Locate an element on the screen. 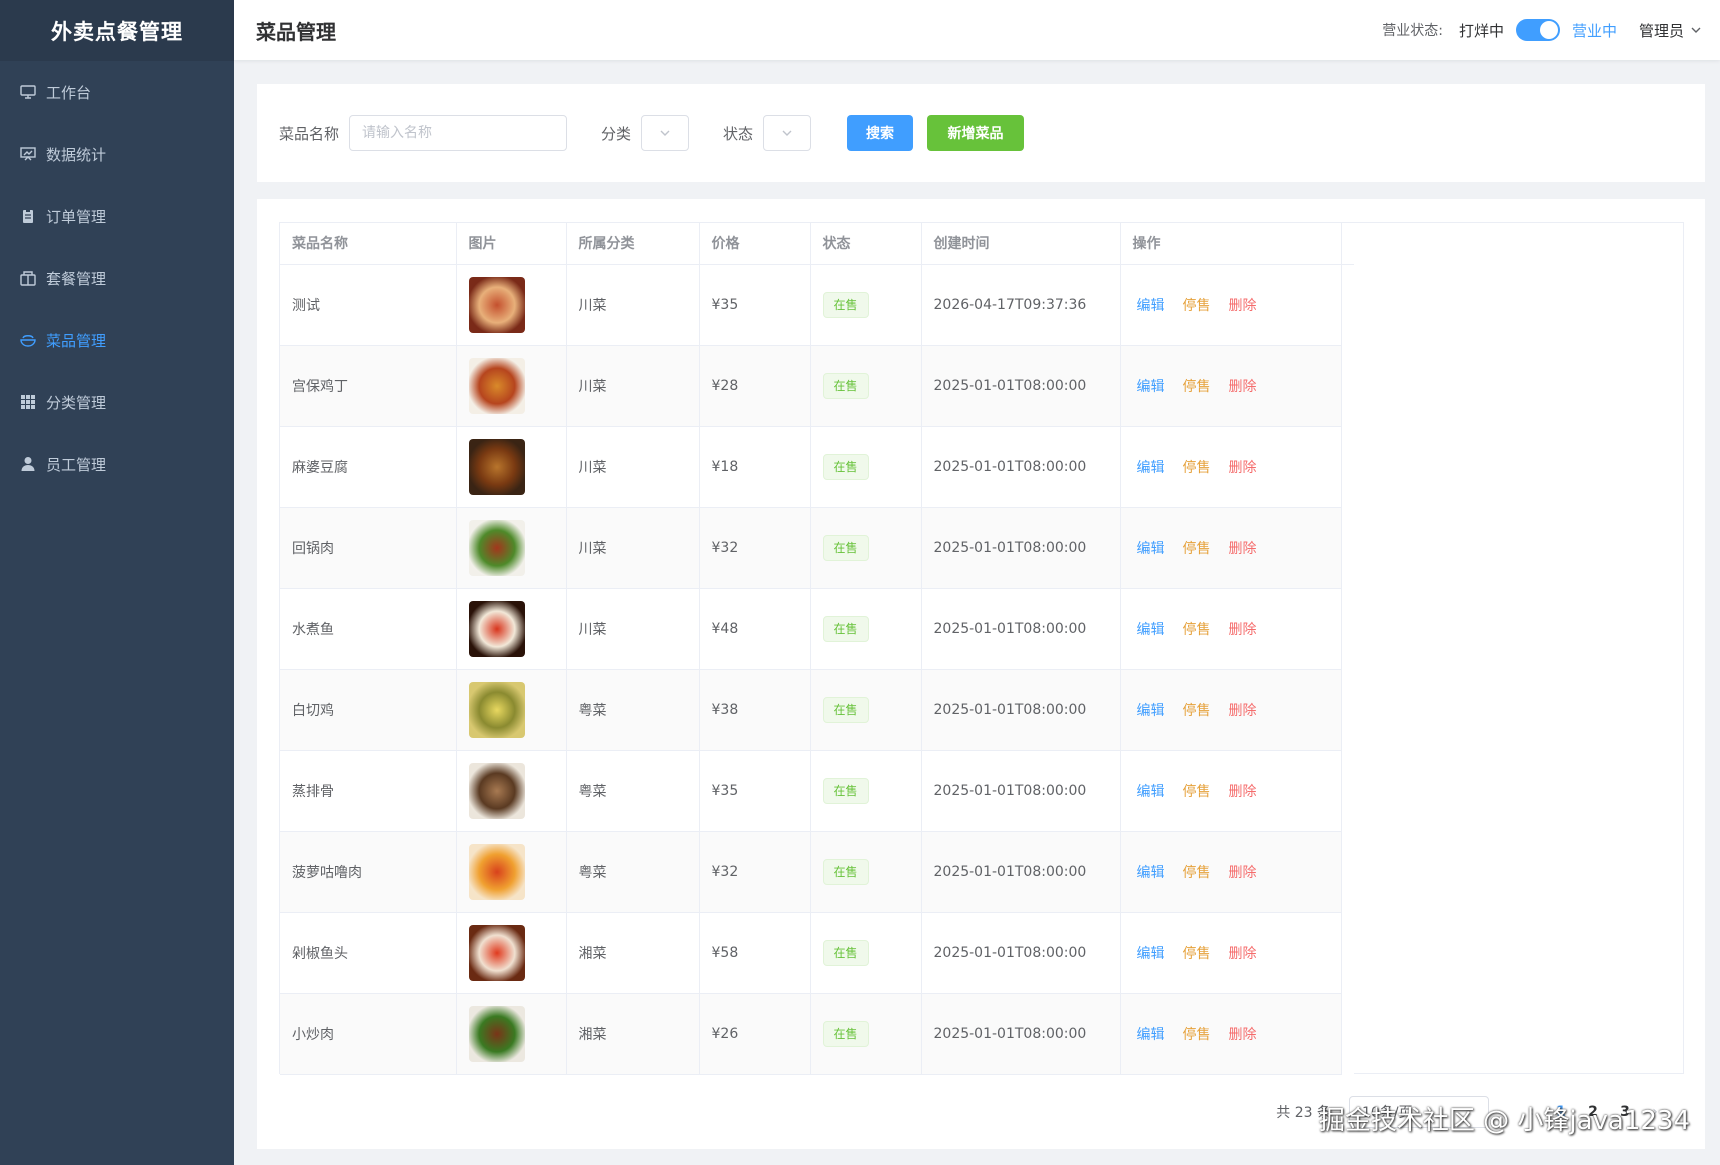  dish-image-cell is located at coordinates (511, 1034).